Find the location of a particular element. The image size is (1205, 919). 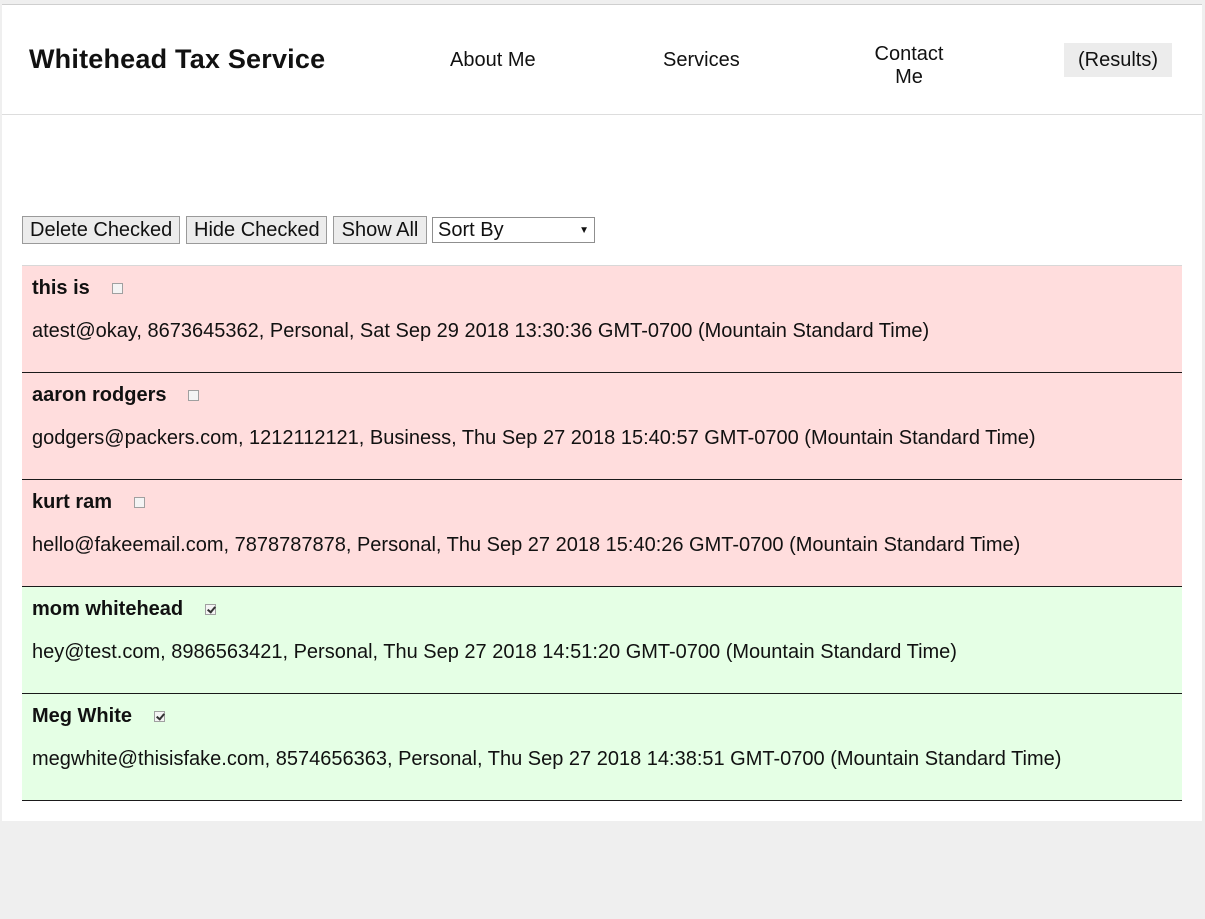

nav-about-me: About Me is located at coordinates (493, 60).